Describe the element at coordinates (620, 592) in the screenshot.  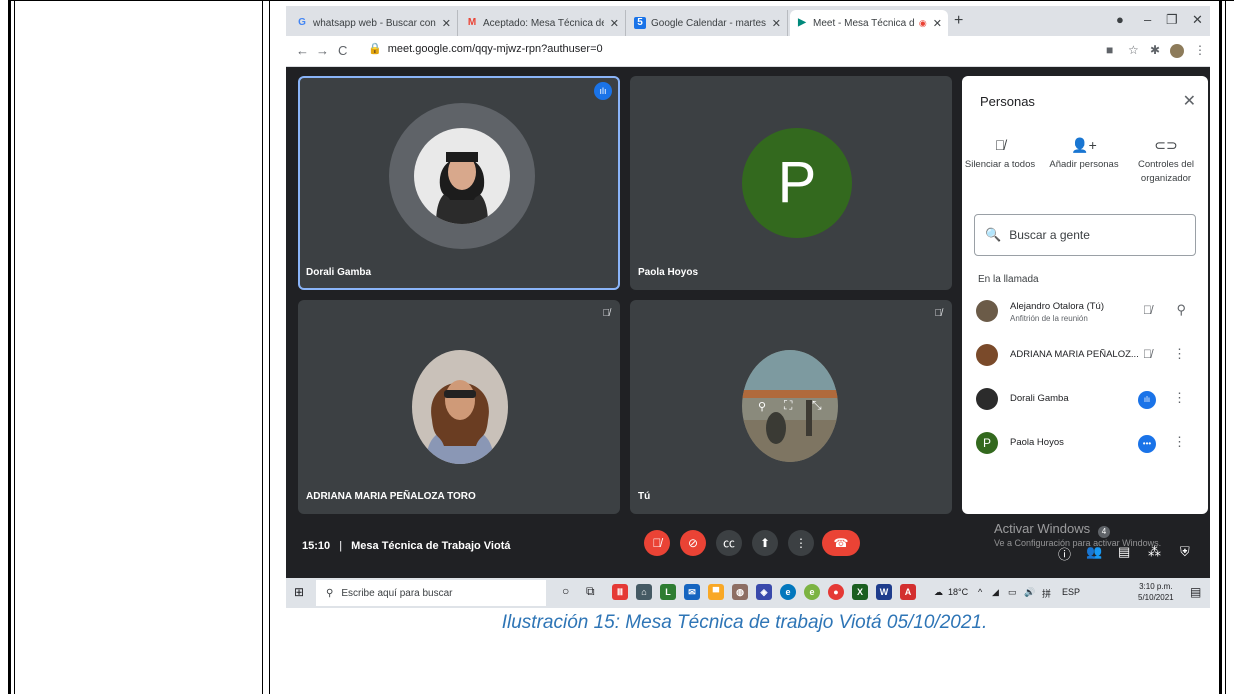
I see `app-icon: Ⅲ` at that location.